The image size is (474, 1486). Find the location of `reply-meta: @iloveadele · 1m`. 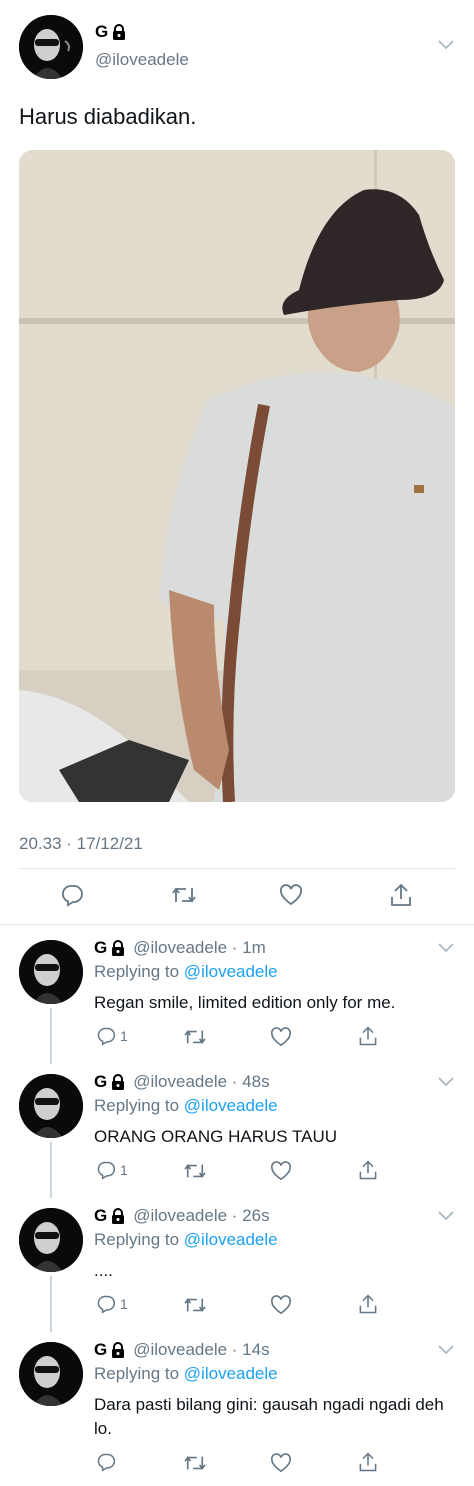

reply-meta: @iloveadele · 1m is located at coordinates (199, 947).